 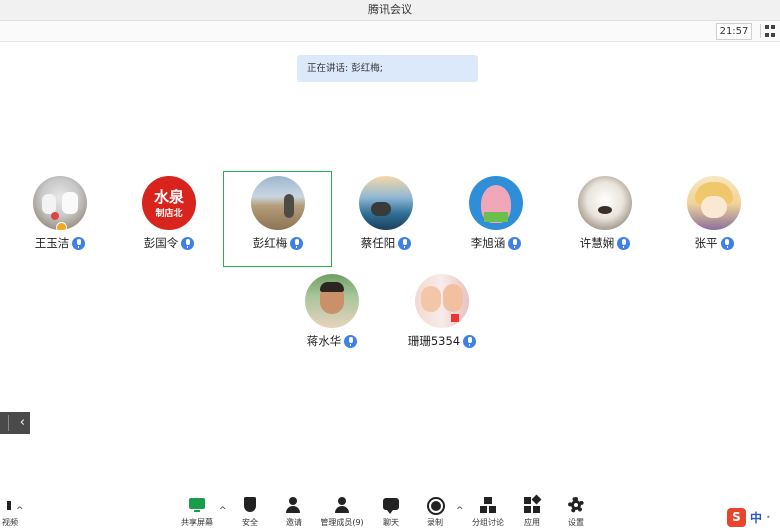 I want to click on participant-name: 王玉洁, so click(x=52, y=243).